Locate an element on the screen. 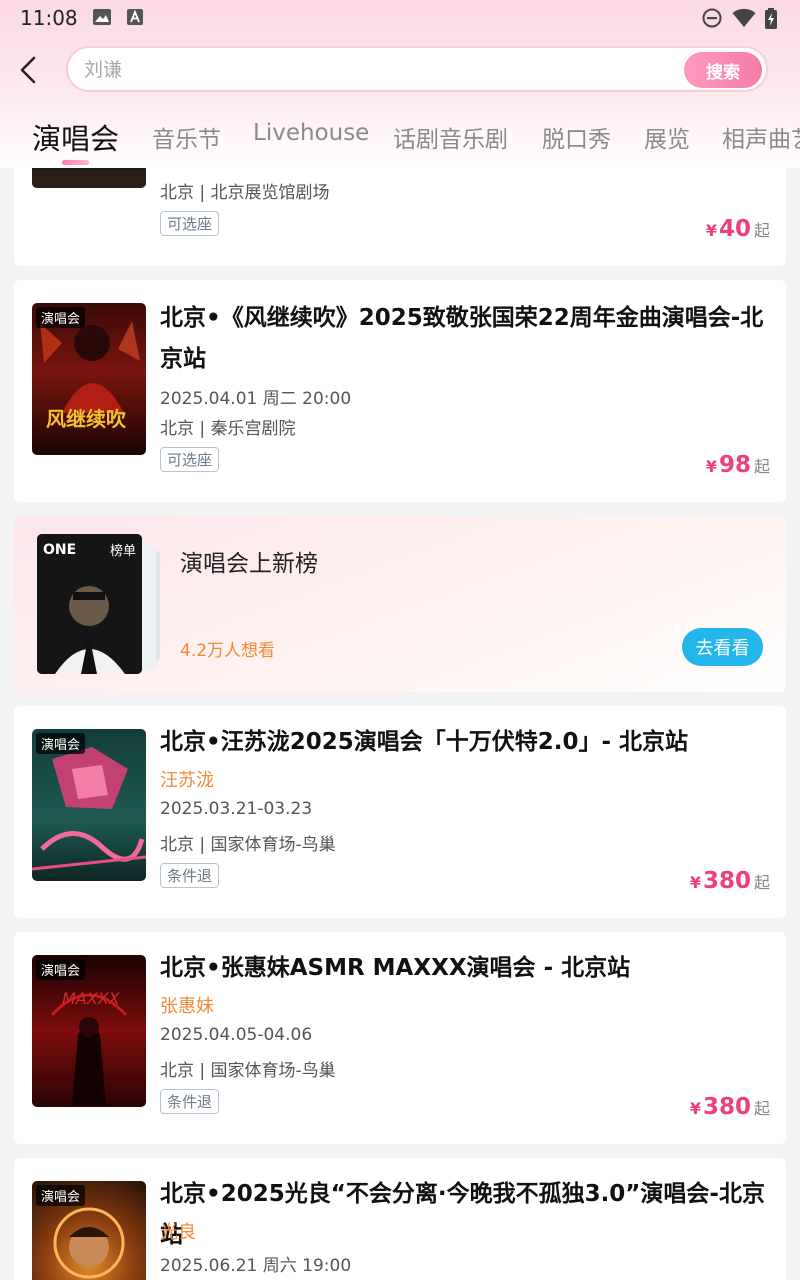  search-box: 搜索 is located at coordinates (417, 69).